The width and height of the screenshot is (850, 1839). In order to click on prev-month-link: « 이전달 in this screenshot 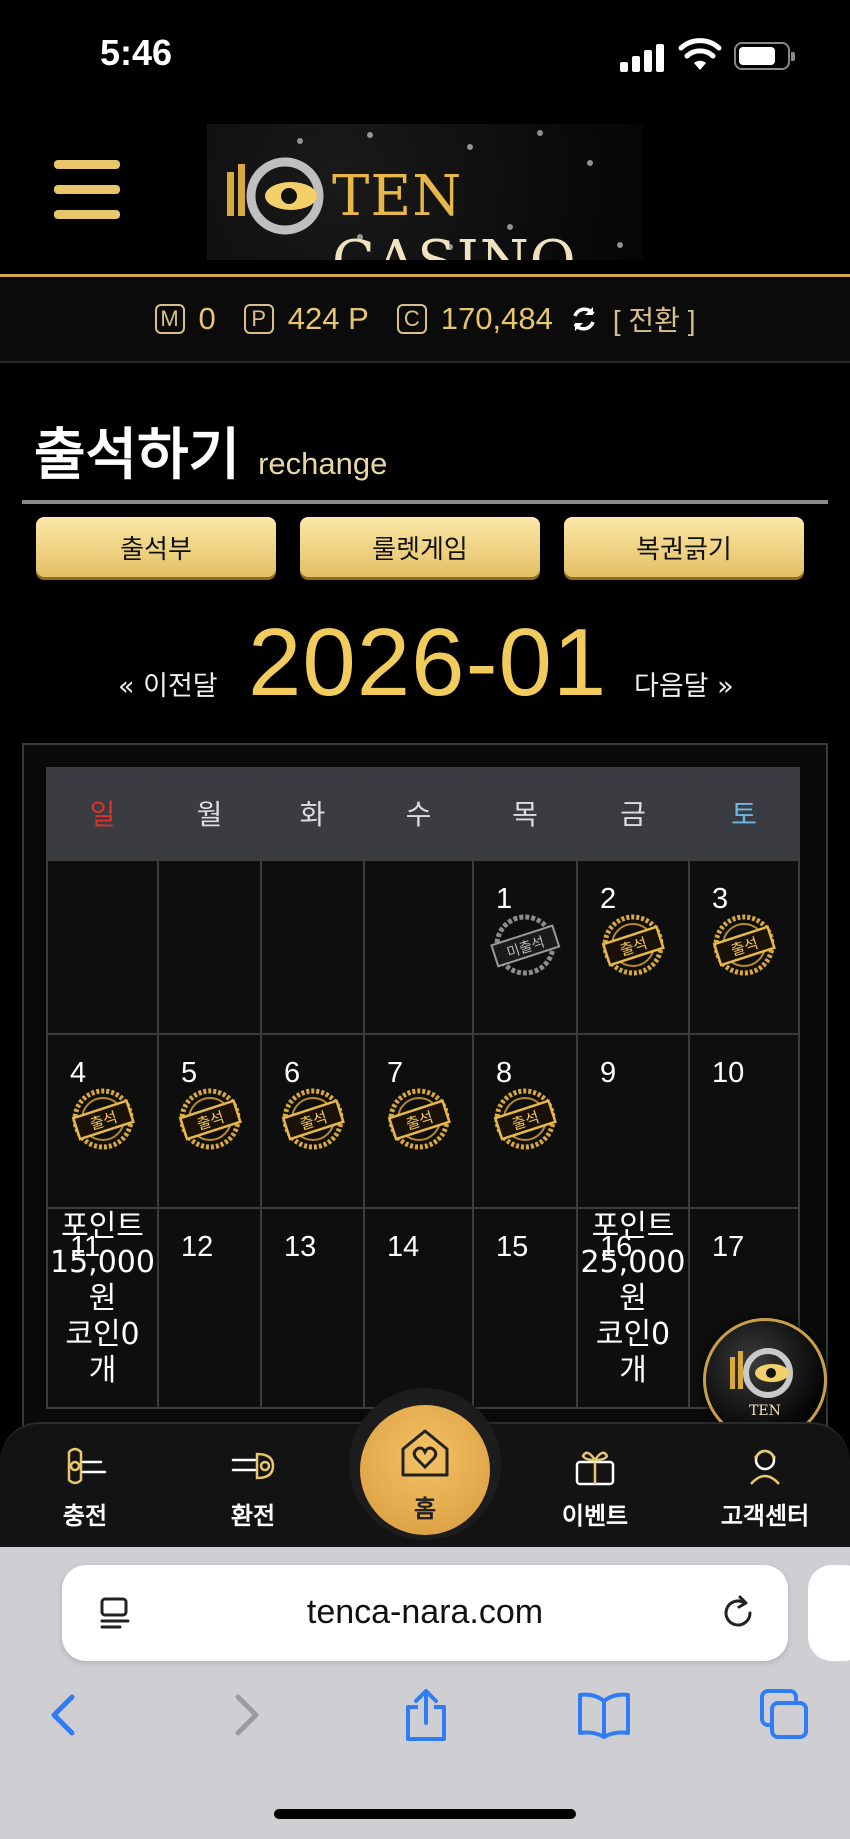, I will do `click(168, 683)`.